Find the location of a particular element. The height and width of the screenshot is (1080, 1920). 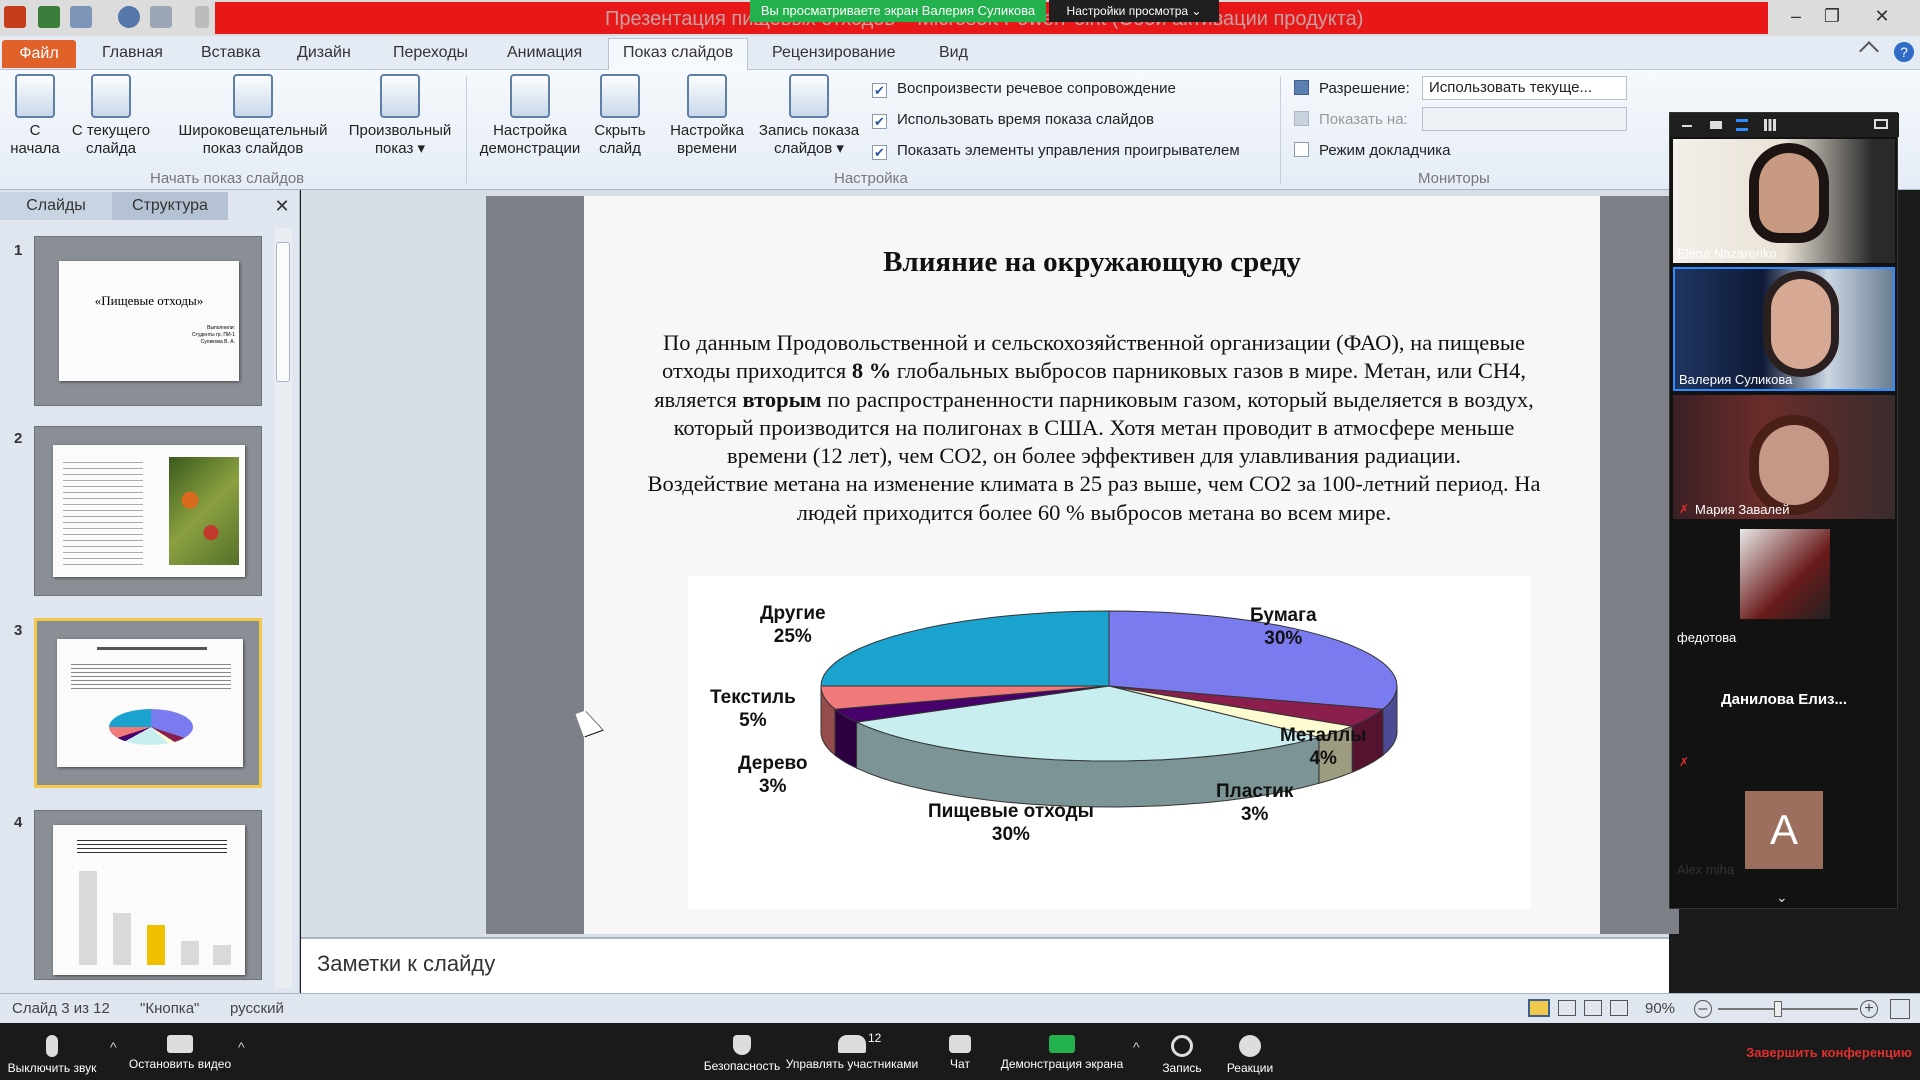

zoom-slider-handle is located at coordinates (1778, 1009).